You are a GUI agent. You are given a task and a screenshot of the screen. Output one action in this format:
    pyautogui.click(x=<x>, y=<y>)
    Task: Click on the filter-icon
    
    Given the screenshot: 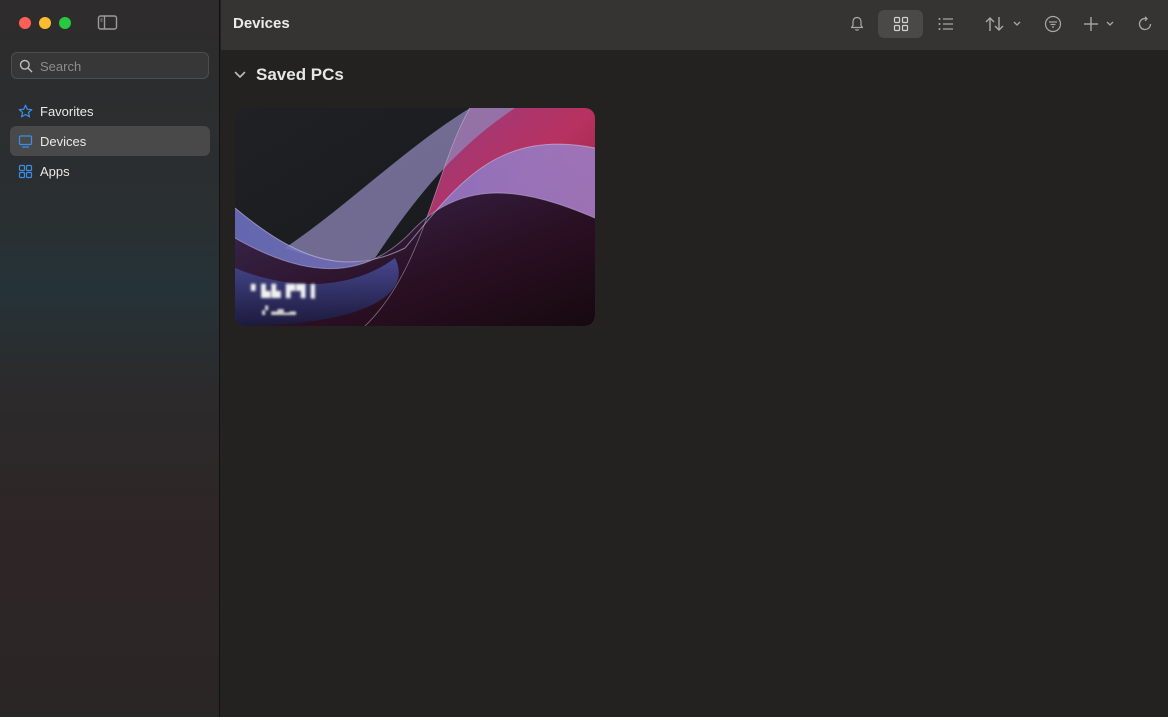 What is the action you would take?
    pyautogui.click(x=1053, y=24)
    